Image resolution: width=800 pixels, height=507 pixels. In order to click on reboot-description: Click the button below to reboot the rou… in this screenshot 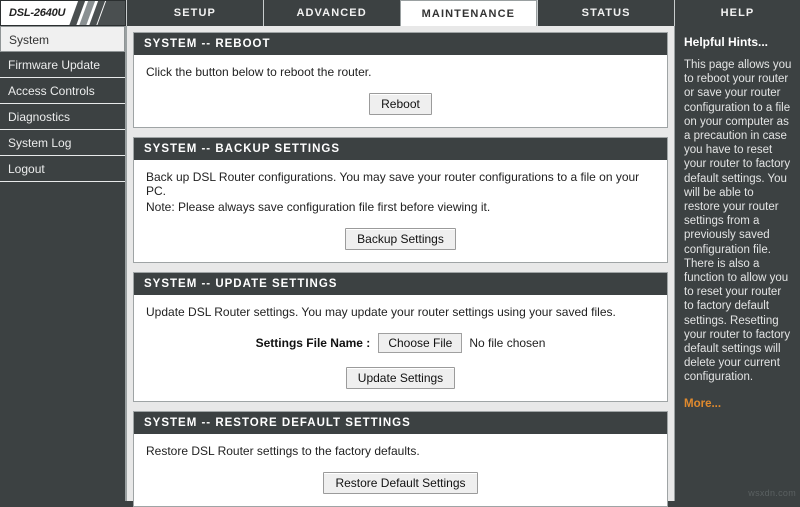, I will do `click(259, 72)`.